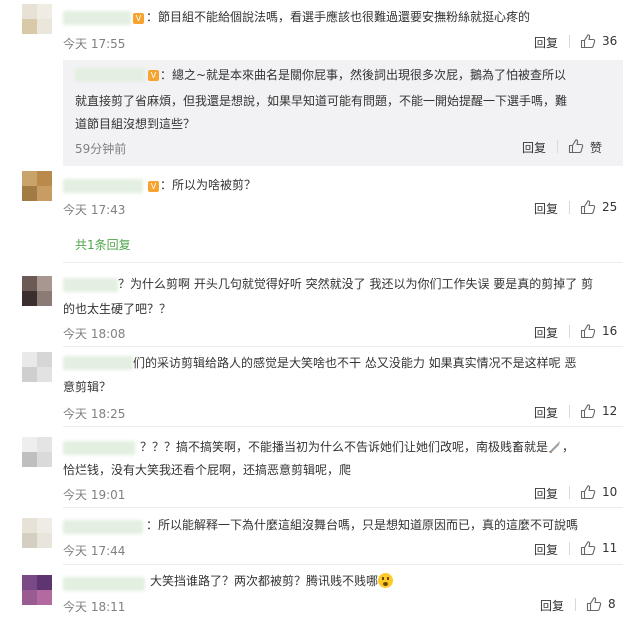 The image size is (631, 620). What do you see at coordinates (612, 604) in the screenshot?
I see `like-count: 8` at bounding box center [612, 604].